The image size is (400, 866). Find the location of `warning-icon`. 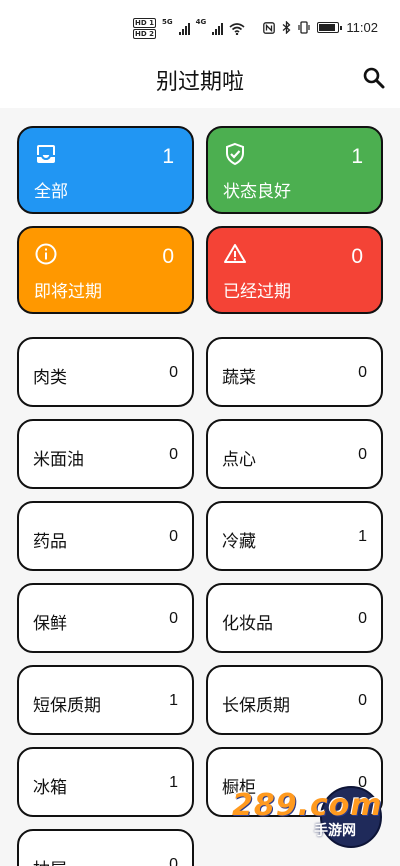

warning-icon is located at coordinates (235, 253).